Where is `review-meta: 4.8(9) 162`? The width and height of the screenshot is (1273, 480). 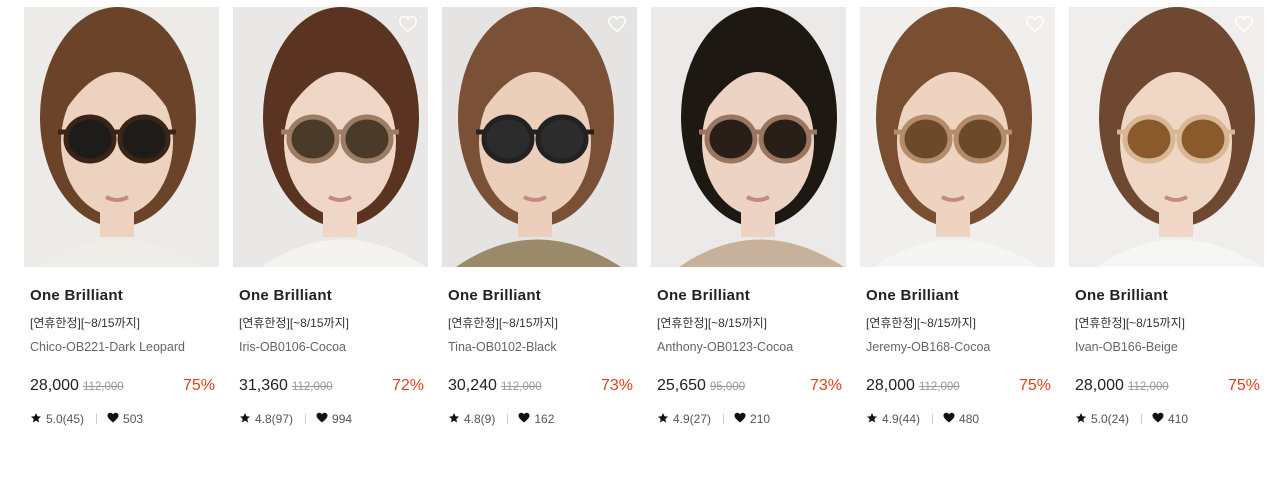 review-meta: 4.8(9) 162 is located at coordinates (542, 419).